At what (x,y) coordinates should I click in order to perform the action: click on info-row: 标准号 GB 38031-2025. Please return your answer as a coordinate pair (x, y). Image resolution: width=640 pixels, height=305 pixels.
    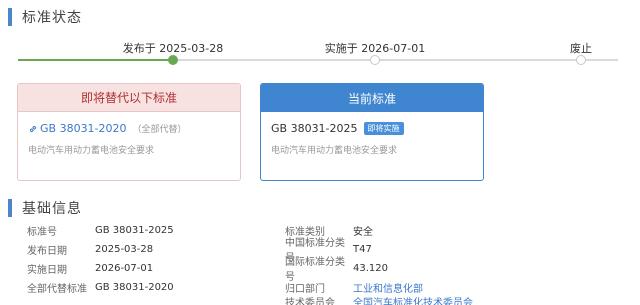
    Looking at the image, I should click on (100, 230).